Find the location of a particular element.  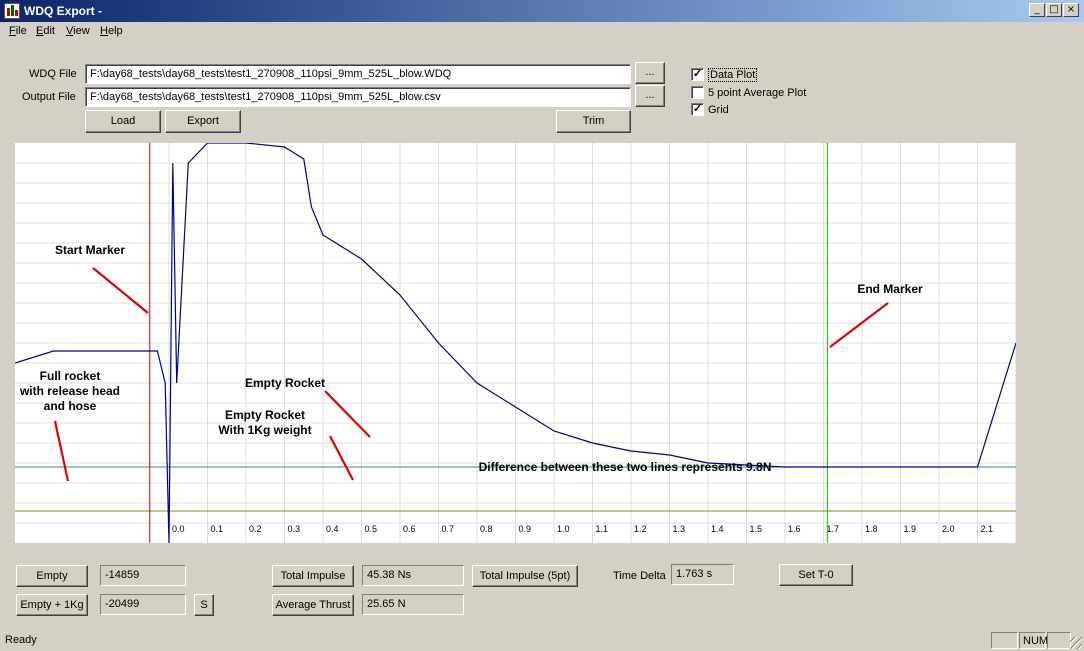

empty-value: -14859 is located at coordinates (143, 575).